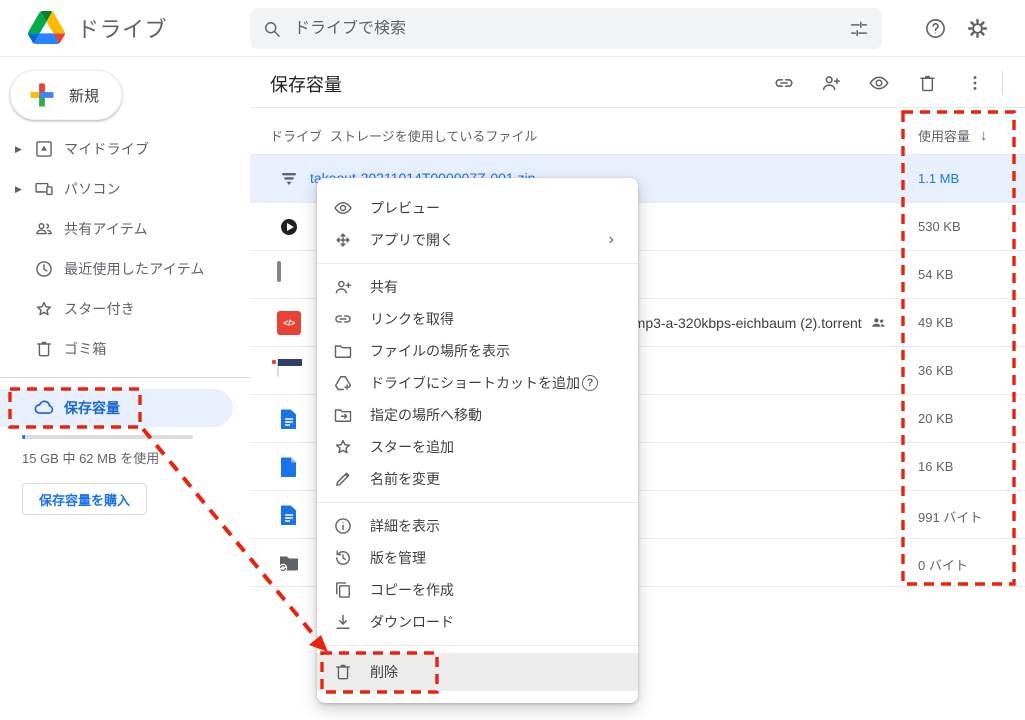 This screenshot has width=1025, height=720. What do you see at coordinates (477, 383) in the screenshot?
I see `menu-item-add-shortcut-to-drive: ドライブにショートカットを追加 ?` at bounding box center [477, 383].